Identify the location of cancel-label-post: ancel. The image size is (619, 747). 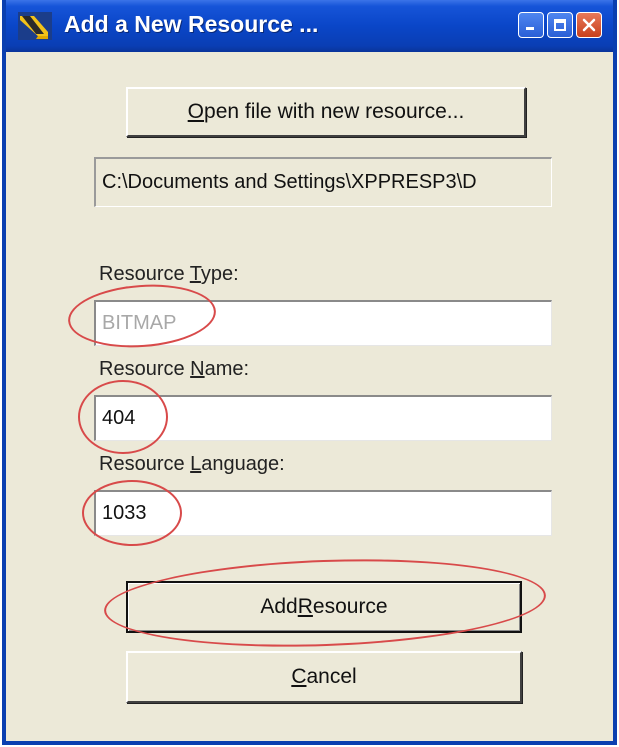
(331, 676).